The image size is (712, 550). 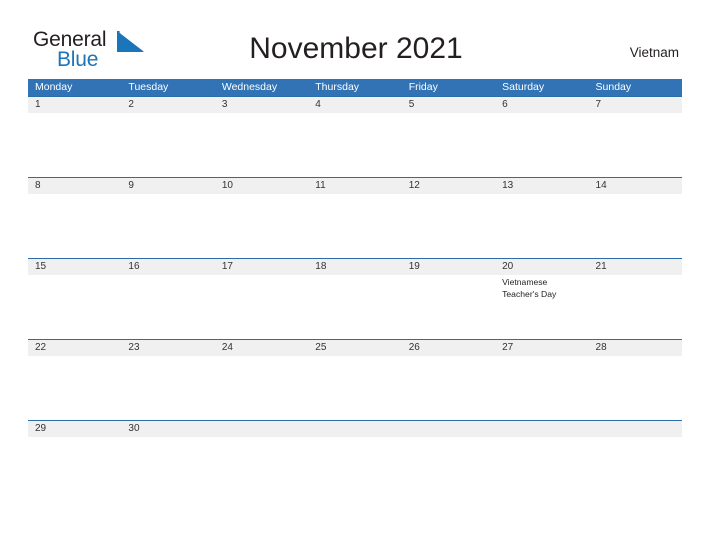 I want to click on week-date-band: 1 2 3 4 5 6 7, so click(x=355, y=105).